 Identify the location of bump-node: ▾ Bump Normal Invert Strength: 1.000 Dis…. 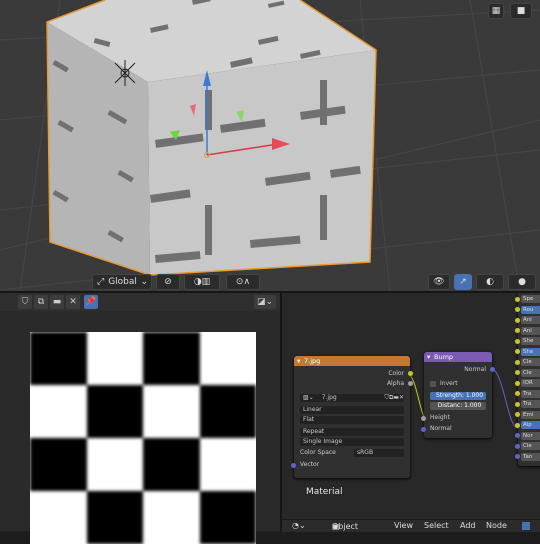
(458, 395).